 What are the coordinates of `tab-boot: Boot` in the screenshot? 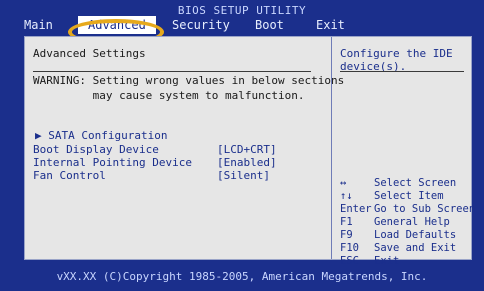 It's located at (269, 25).